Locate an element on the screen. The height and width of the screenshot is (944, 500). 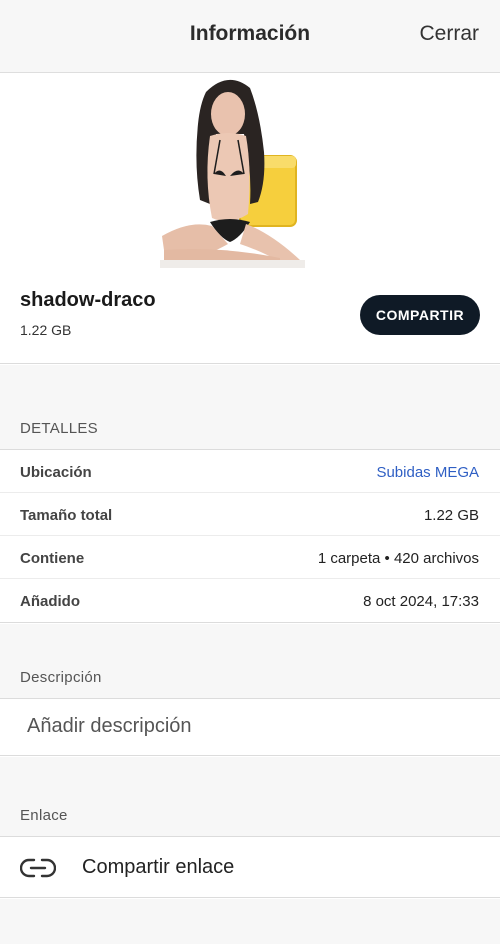
link-icon is located at coordinates (38, 868).